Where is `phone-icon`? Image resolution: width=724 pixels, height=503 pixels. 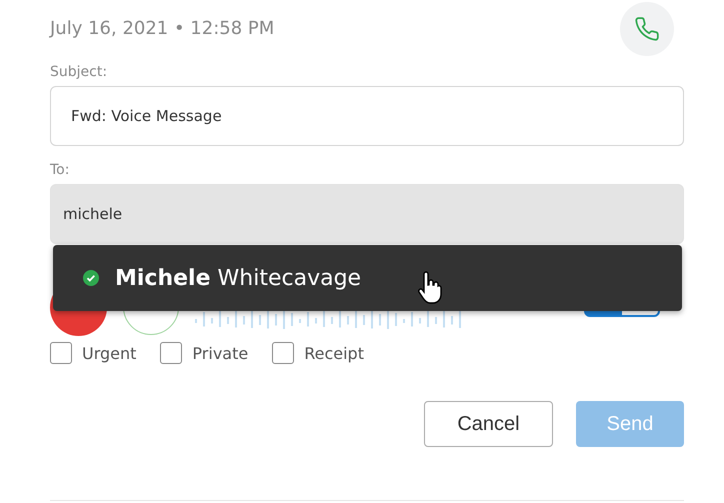 phone-icon is located at coordinates (647, 29).